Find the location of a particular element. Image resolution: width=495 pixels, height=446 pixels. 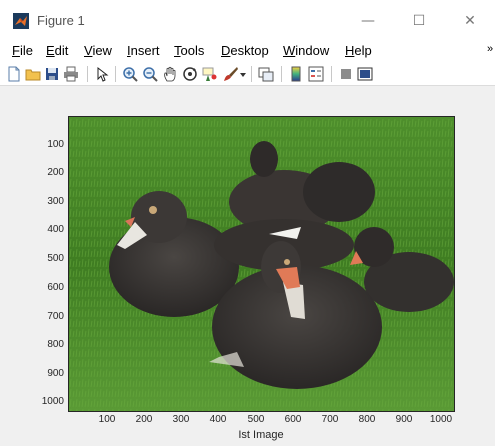

x-tick-label: 900 is located at coordinates (404, 419).